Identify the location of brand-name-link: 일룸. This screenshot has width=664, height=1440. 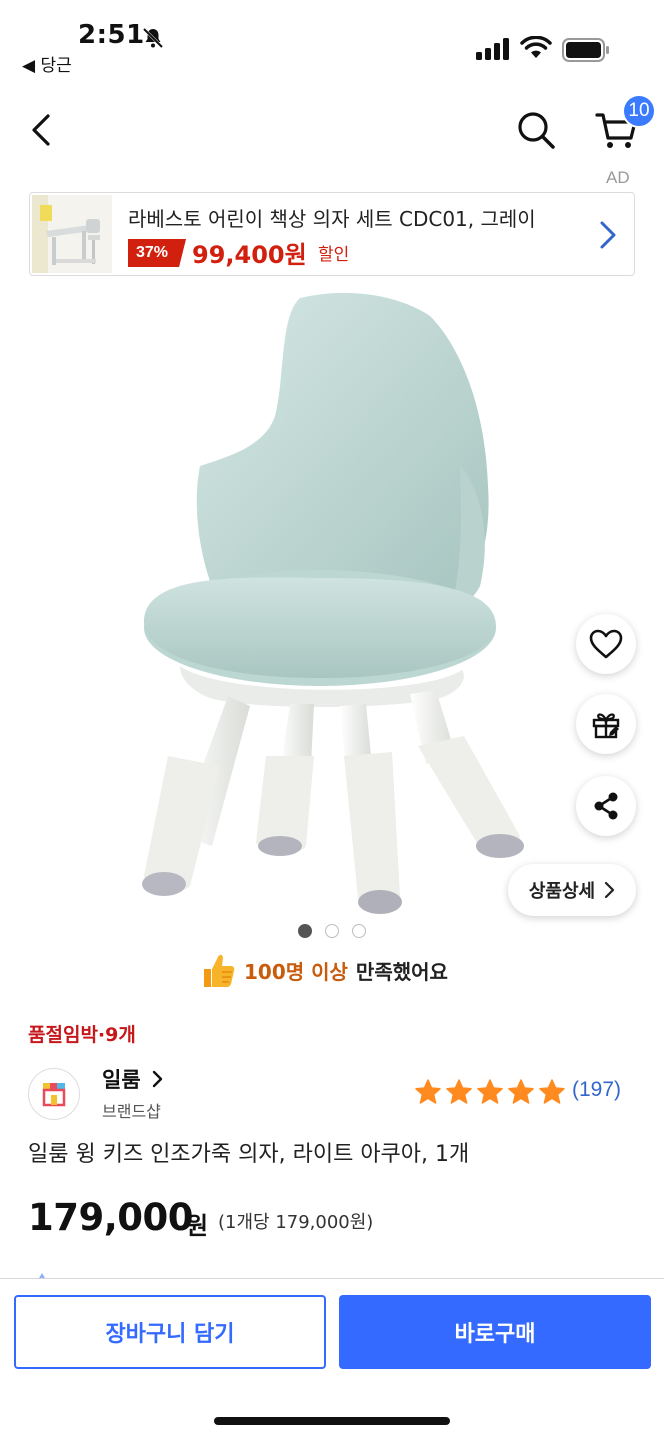
(132, 1079).